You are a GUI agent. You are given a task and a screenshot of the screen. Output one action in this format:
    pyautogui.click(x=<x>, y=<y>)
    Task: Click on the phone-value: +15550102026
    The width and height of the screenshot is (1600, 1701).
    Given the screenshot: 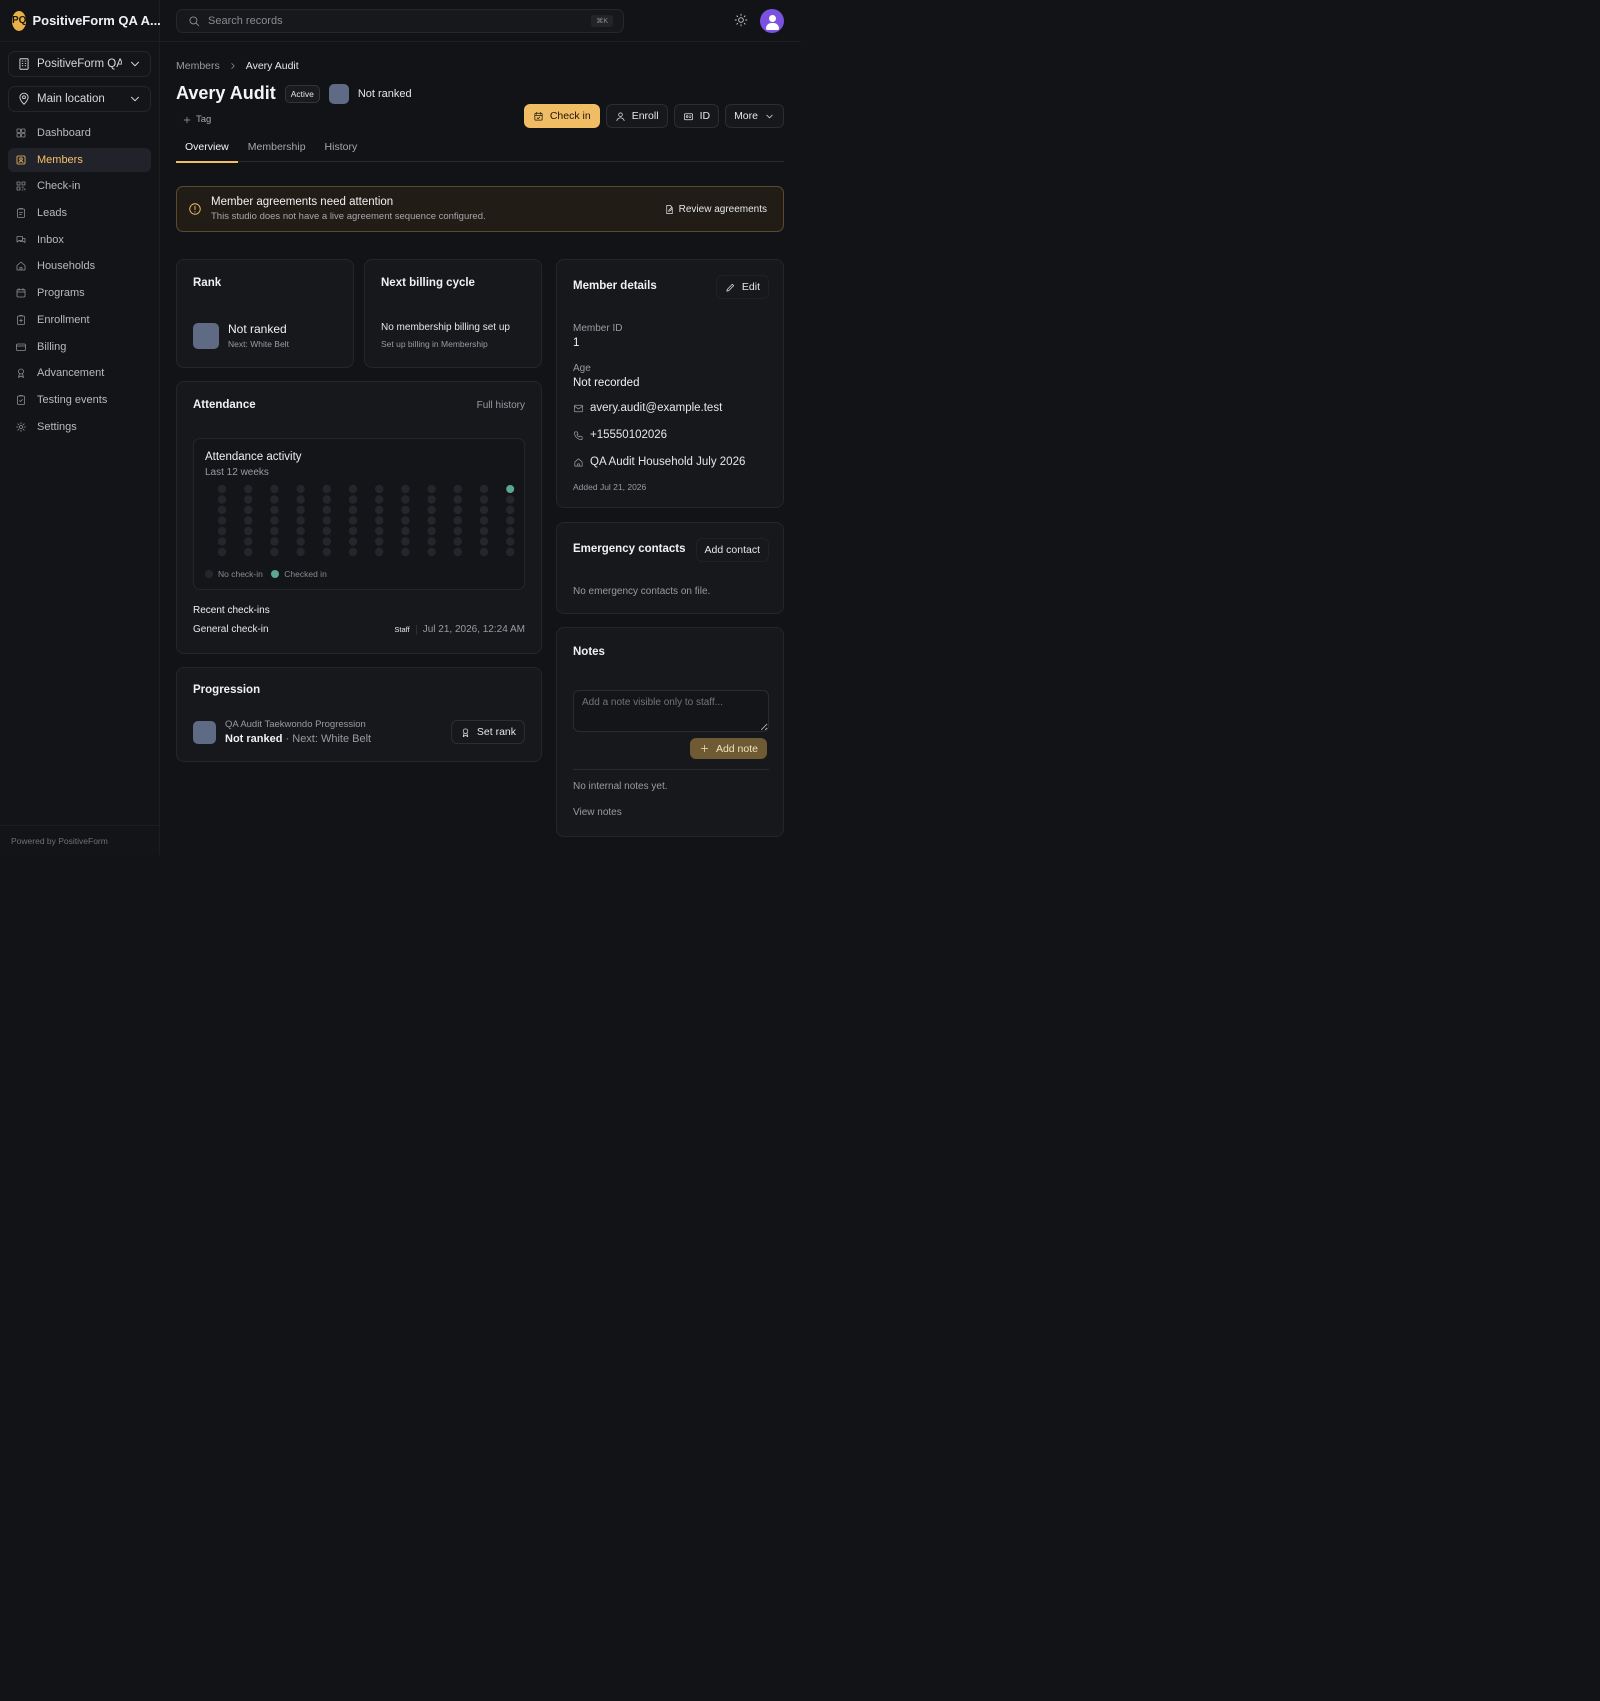 What is the action you would take?
    pyautogui.click(x=628, y=435)
    